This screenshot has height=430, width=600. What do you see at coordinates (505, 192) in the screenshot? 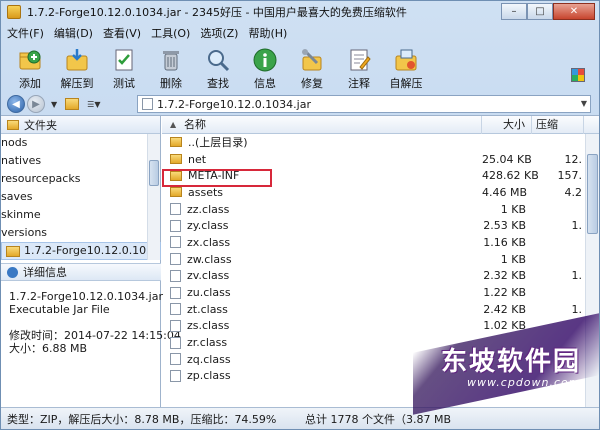
I see `file-size: 4.46 MB` at bounding box center [505, 192].